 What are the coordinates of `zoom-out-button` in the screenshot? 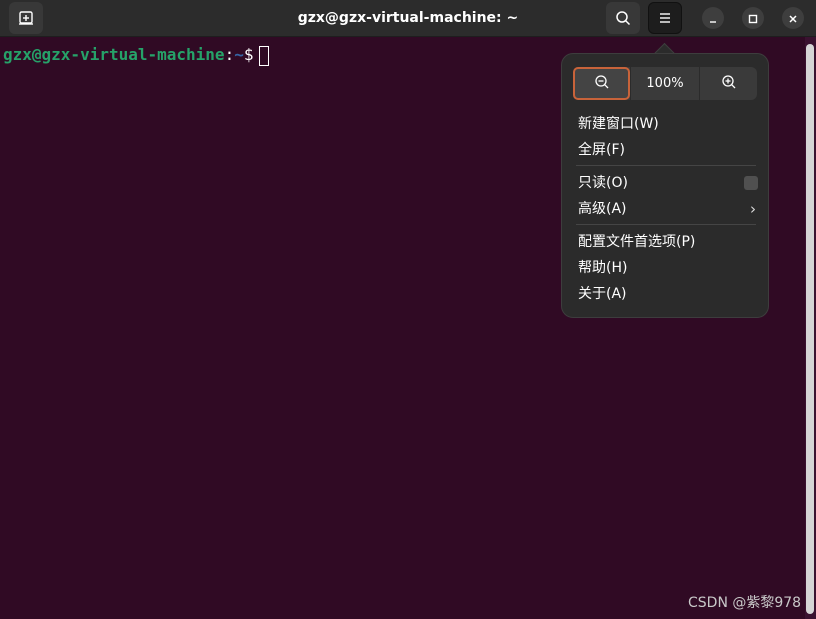 It's located at (601, 83).